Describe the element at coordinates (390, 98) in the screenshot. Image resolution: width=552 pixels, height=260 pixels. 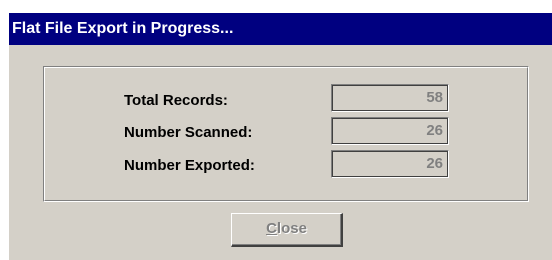
I see `total-records-field: 58` at that location.